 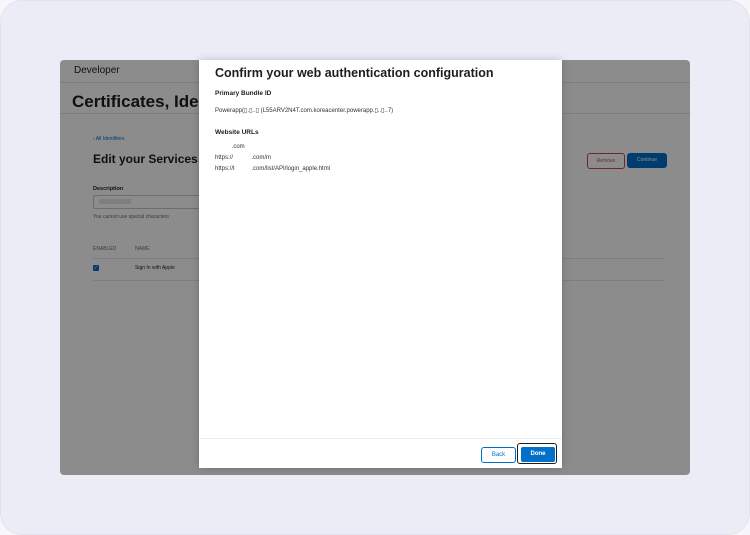 What do you see at coordinates (230, 147) in the screenshot?
I see `website-url: .com` at bounding box center [230, 147].